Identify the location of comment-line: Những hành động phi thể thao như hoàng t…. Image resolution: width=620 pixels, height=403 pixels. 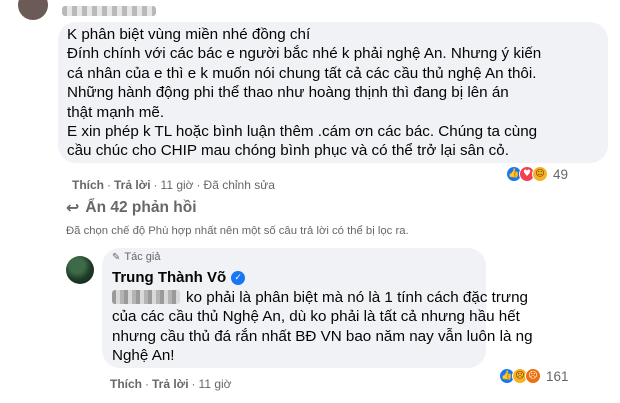
(288, 93).